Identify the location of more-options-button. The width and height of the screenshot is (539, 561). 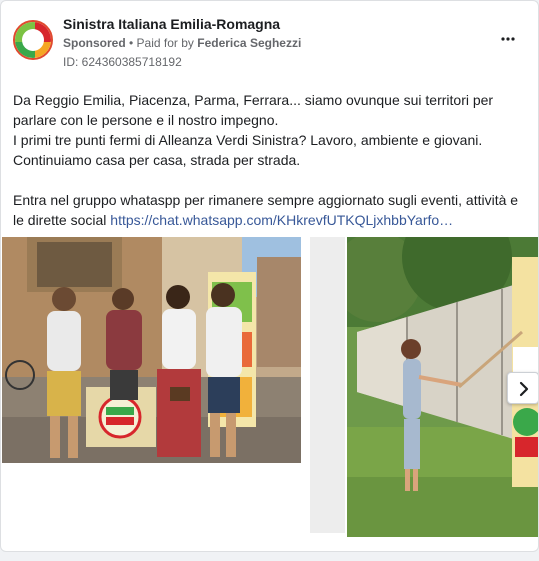
(508, 39).